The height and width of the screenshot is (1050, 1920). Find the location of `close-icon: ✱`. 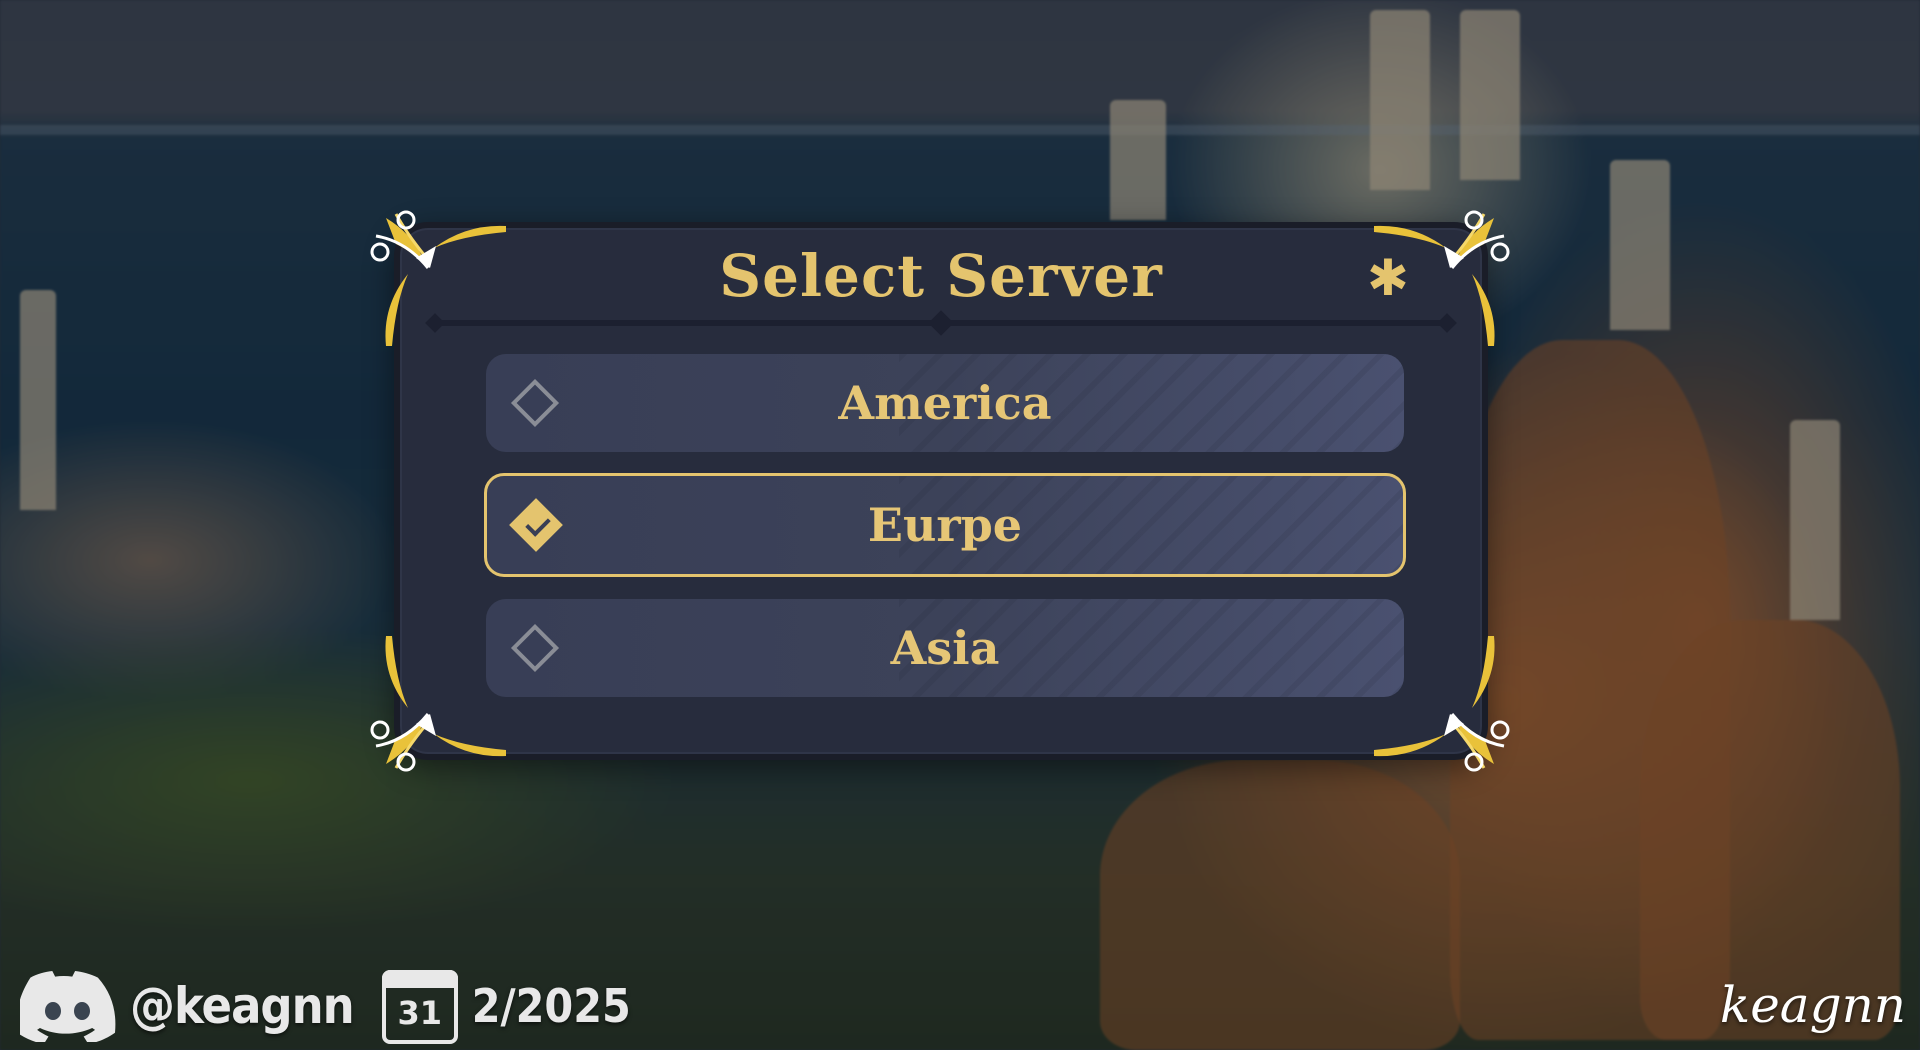

close-icon: ✱ is located at coordinates (1388, 278).